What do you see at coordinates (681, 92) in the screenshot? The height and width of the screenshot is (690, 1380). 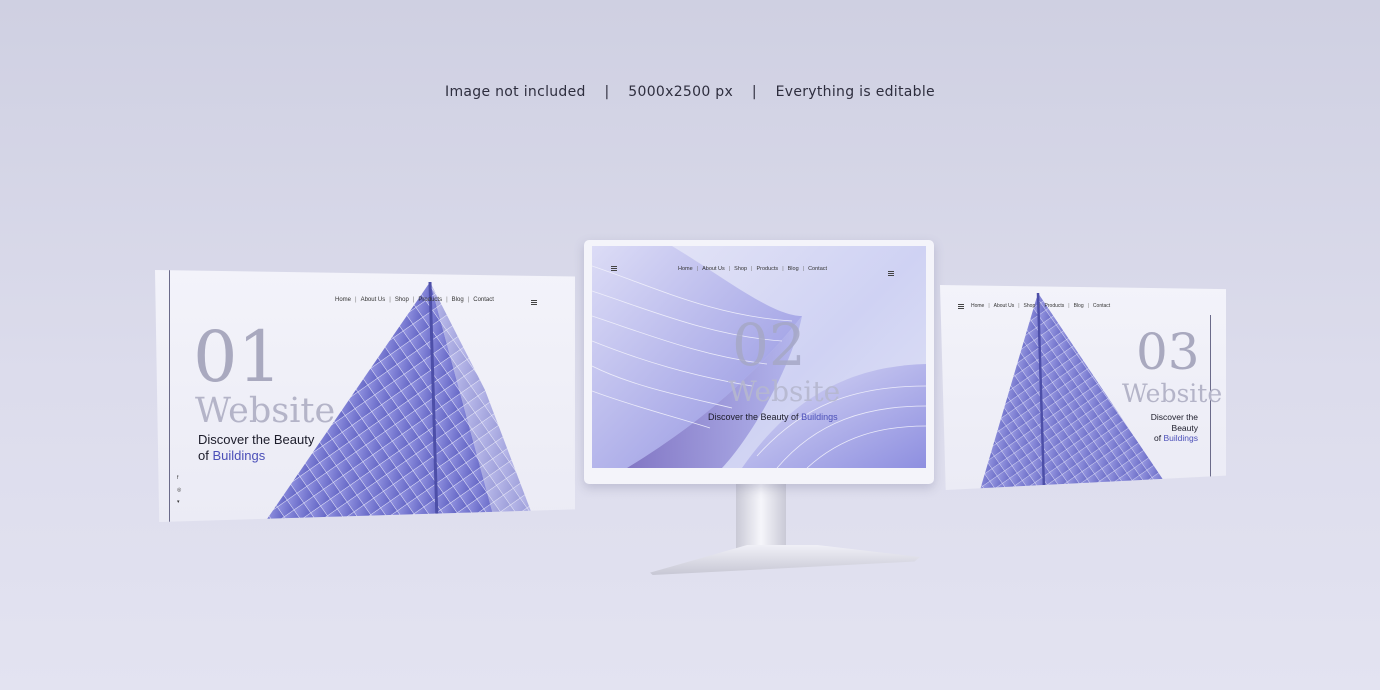 I see `caption-size: 5000x2500 px` at bounding box center [681, 92].